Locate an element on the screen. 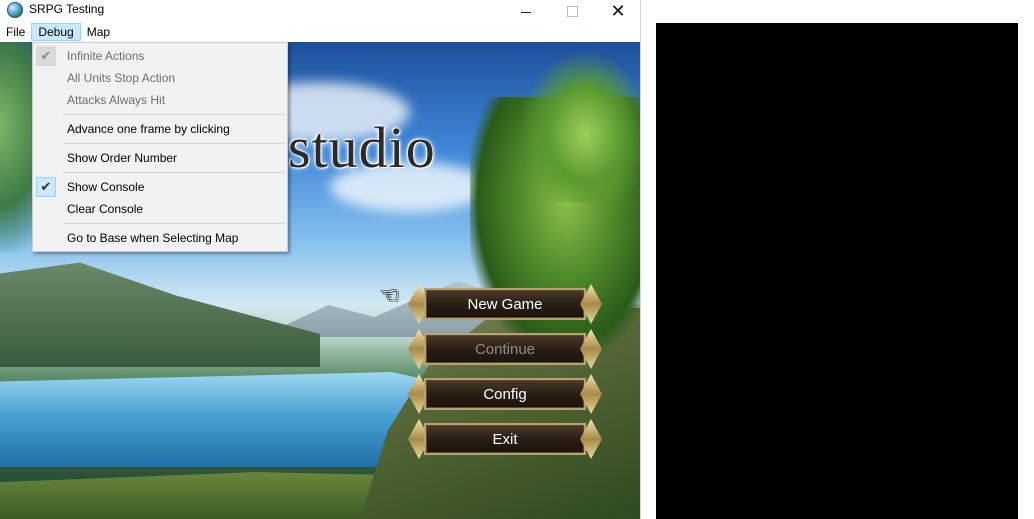 The height and width of the screenshot is (519, 1034). maximize-icon is located at coordinates (572, 11).